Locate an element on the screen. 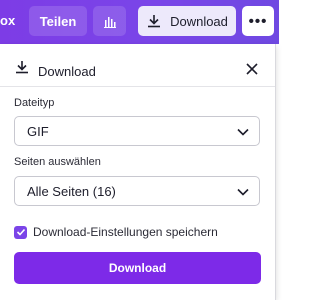  pages-select: Alle Seiten (16) is located at coordinates (137, 191).